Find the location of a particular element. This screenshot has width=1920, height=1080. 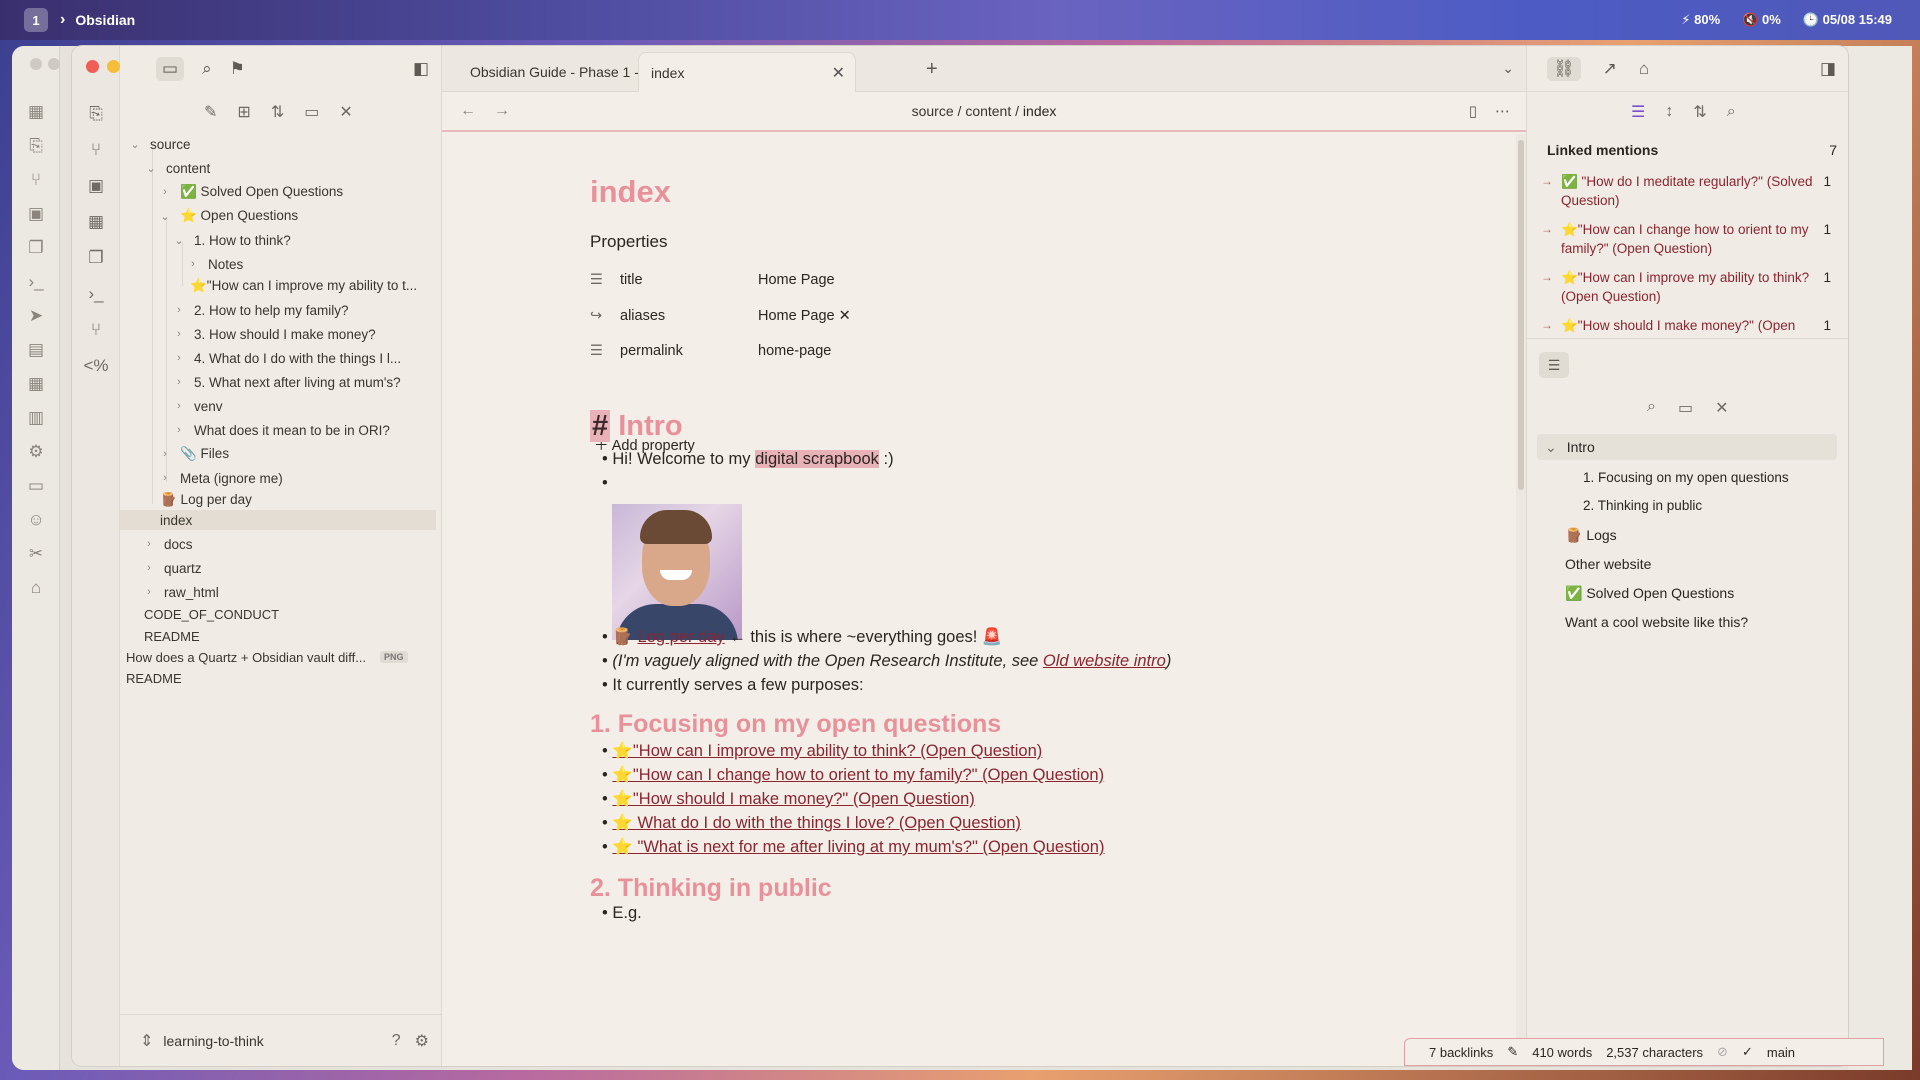

backlinks-icon: ⛓ is located at coordinates (1564, 68).